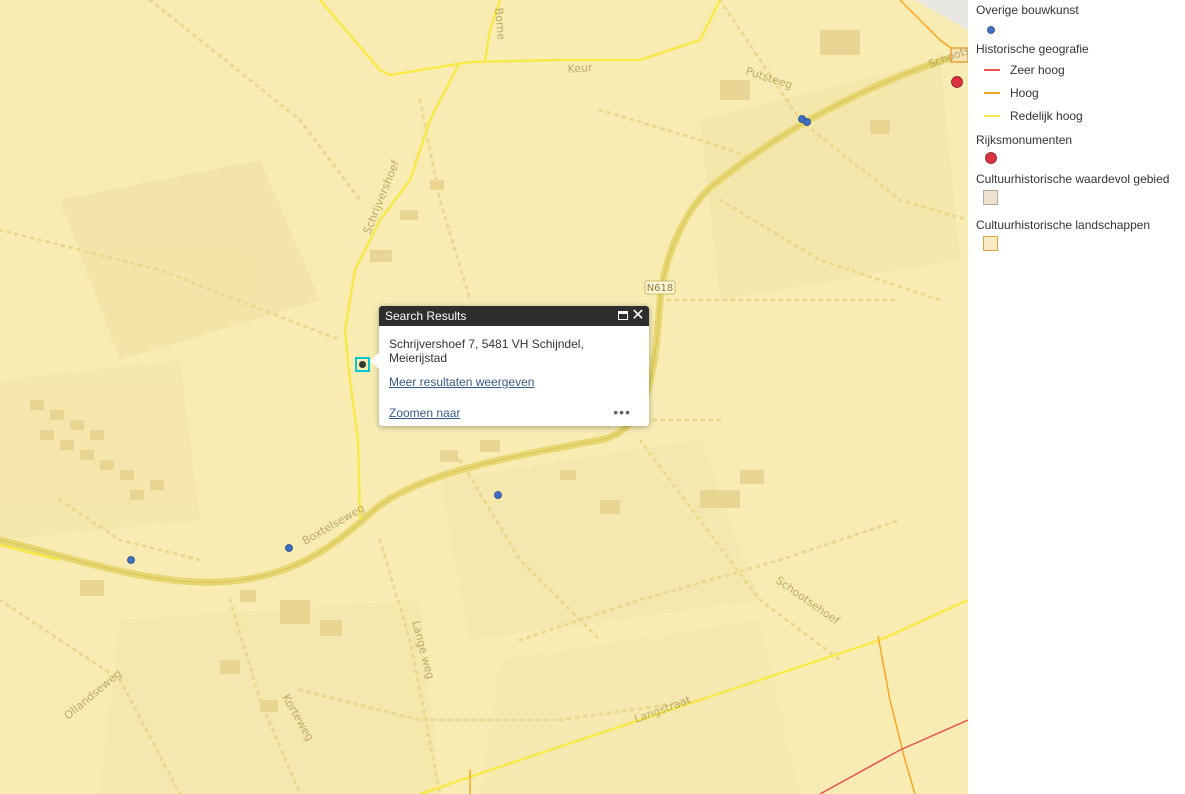  I want to click on legend-label: Redelijk hoog, so click(1046, 116).